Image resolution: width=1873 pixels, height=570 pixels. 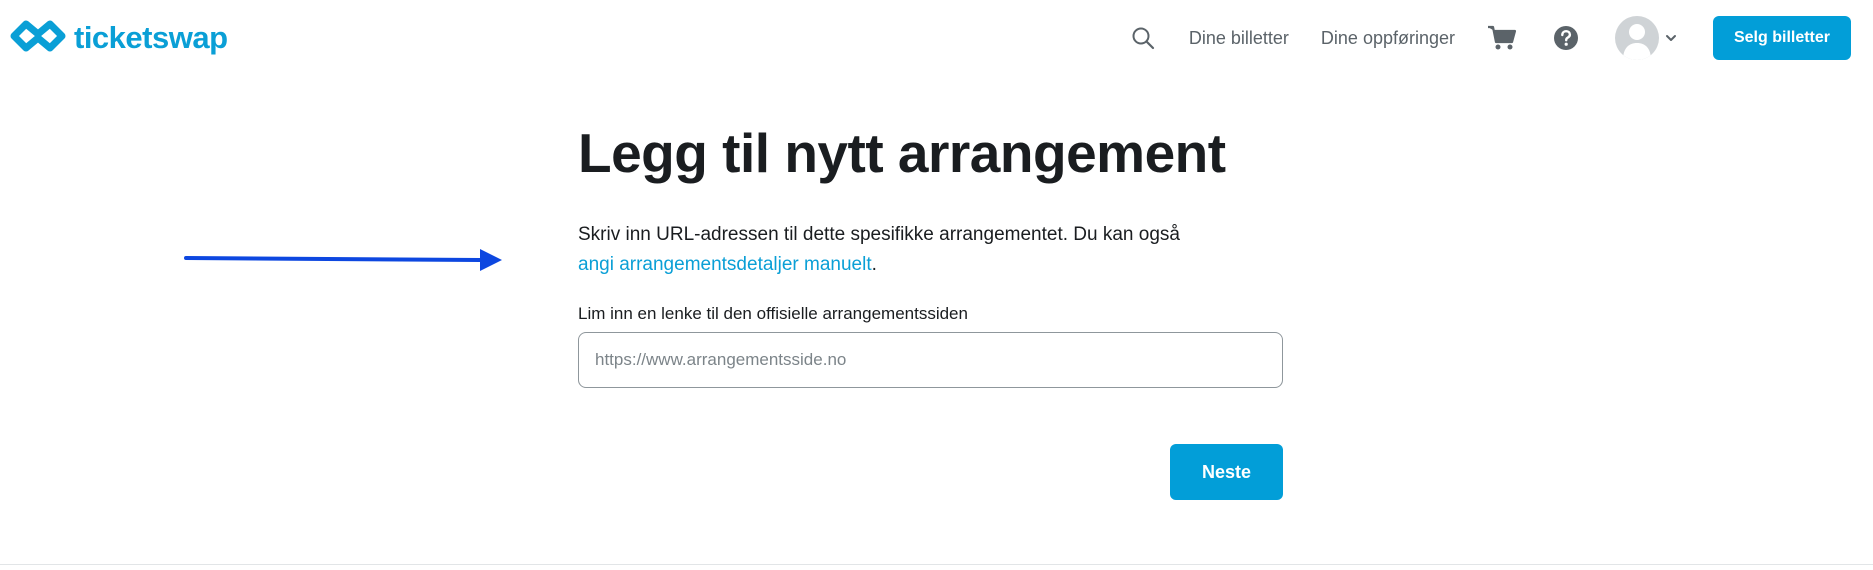 I want to click on cart-icon, so click(x=1502, y=37).